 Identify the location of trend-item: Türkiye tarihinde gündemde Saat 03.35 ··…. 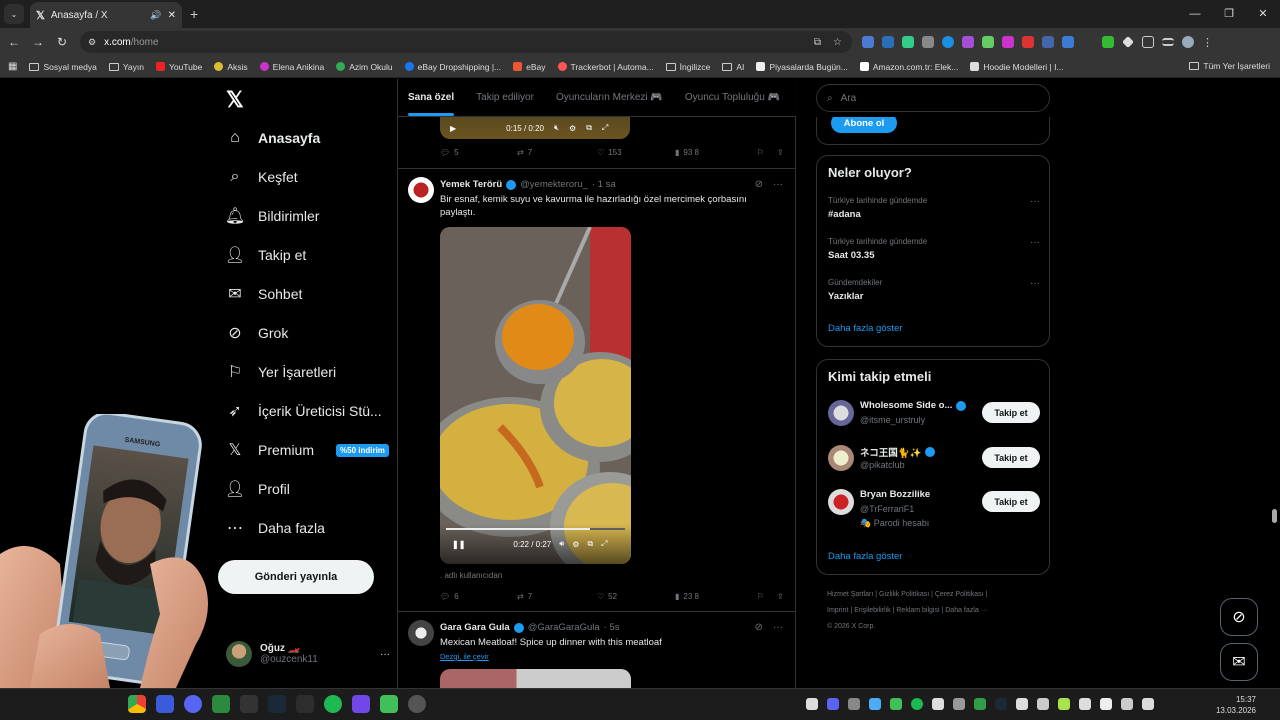
(934, 249).